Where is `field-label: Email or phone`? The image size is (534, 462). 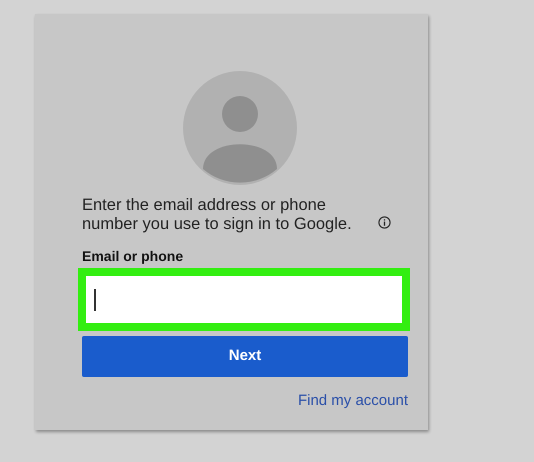 field-label: Email or phone is located at coordinates (133, 256).